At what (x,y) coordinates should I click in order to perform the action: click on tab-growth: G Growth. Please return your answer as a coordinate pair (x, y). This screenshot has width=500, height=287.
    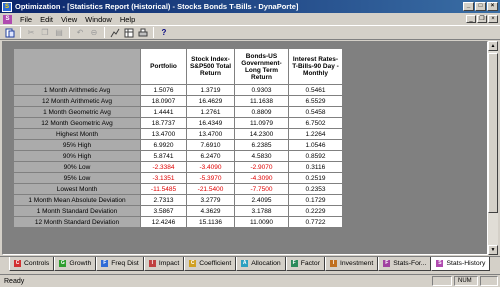
    Looking at the image, I should click on (75, 264).